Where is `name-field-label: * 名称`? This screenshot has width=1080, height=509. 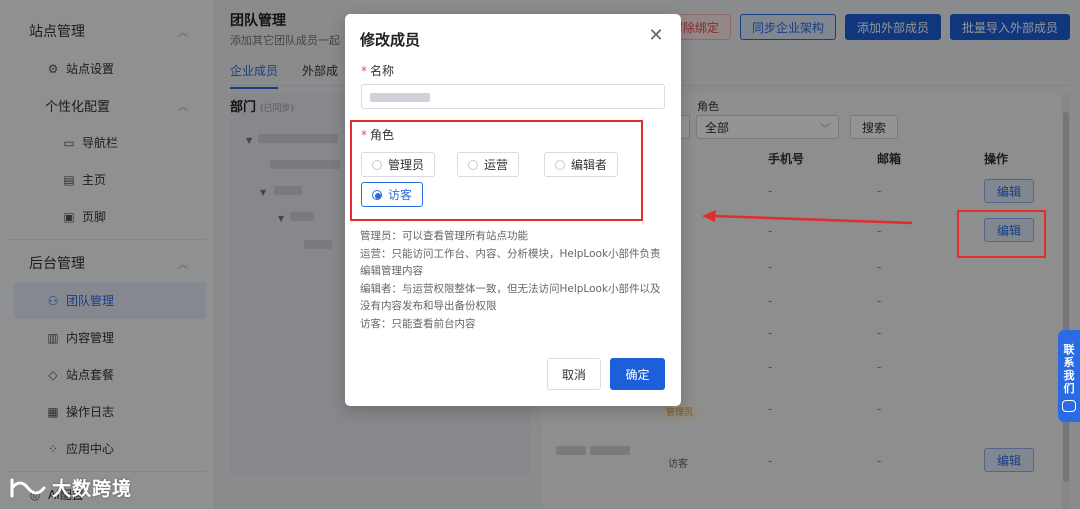
name-field-label: * 名称 is located at coordinates (377, 70).